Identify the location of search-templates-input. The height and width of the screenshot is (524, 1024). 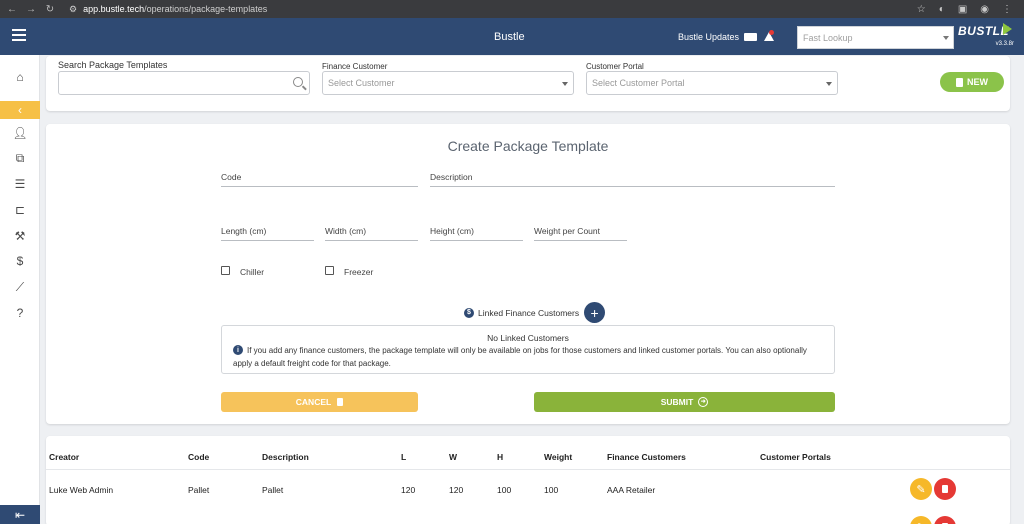
(184, 83).